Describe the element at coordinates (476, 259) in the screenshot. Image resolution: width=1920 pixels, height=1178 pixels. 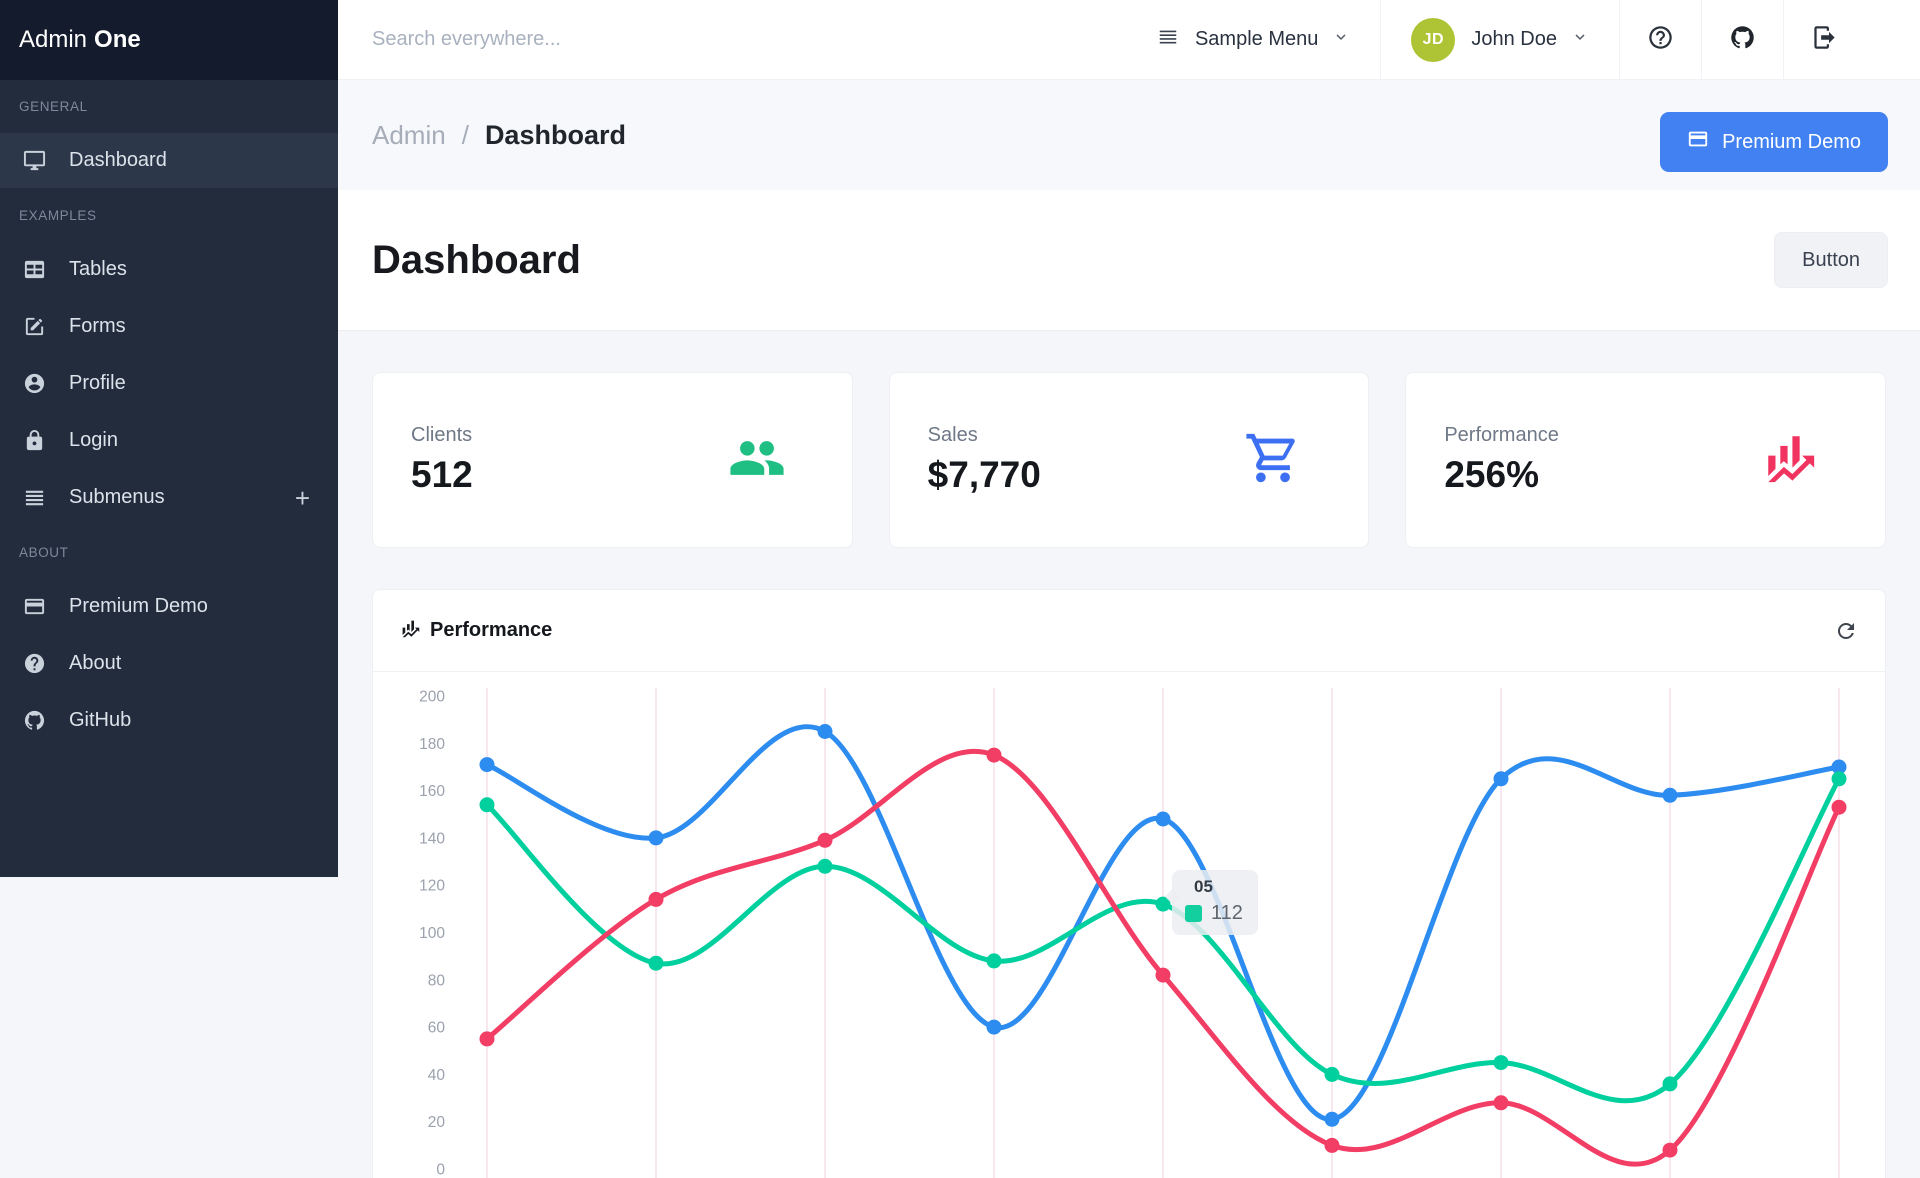
I see `page-title: Dashboard` at that location.